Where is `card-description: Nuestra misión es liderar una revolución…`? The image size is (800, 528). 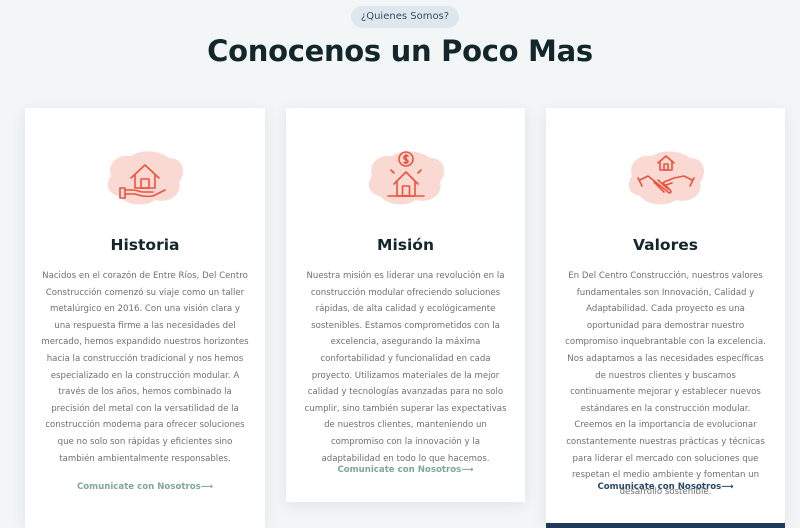
card-description: Nuestra misión es liderar una revolución… is located at coordinates (405, 367).